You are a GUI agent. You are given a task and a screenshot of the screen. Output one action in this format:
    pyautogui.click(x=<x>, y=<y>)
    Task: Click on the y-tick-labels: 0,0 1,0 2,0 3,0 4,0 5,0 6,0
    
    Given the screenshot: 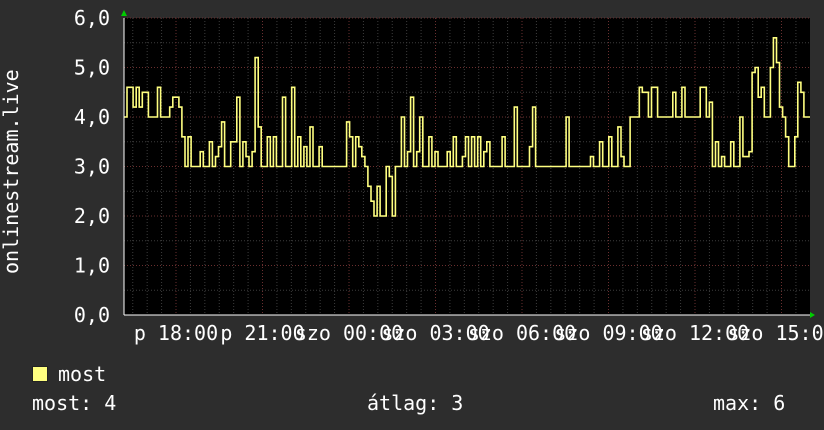 What is the action you would take?
    pyautogui.click(x=92, y=166)
    